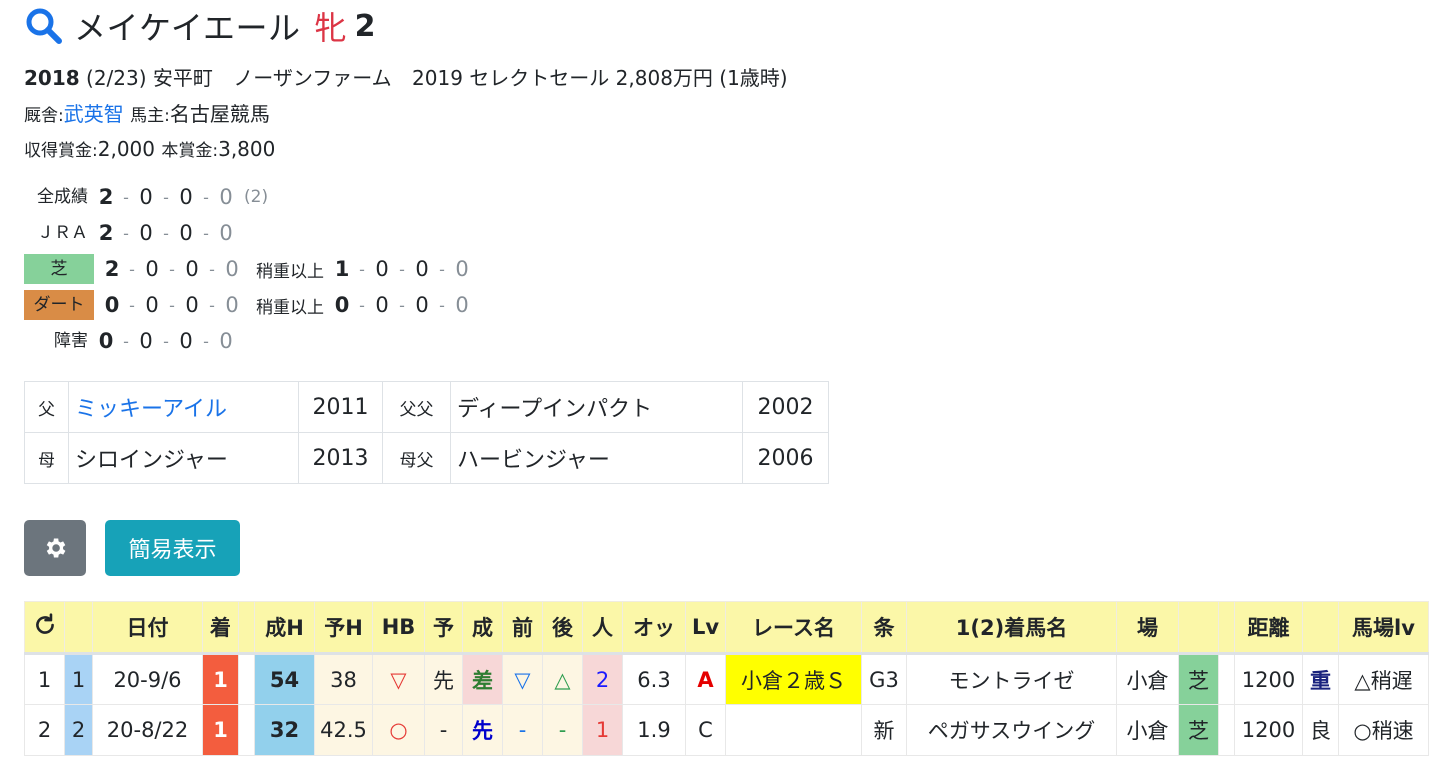  Describe the element at coordinates (172, 548) in the screenshot. I see `simple-view-button: 簡易表示` at that location.